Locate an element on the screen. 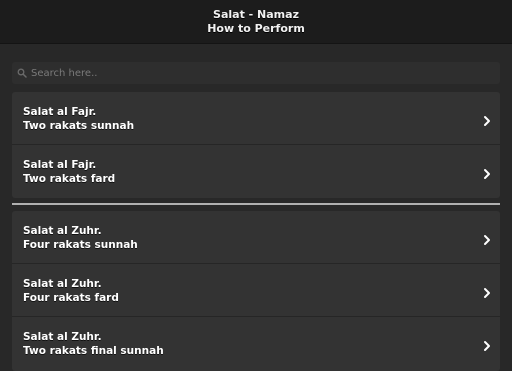 This screenshot has width=512, height=371. page-title: Salat - Namaz is located at coordinates (256, 14).